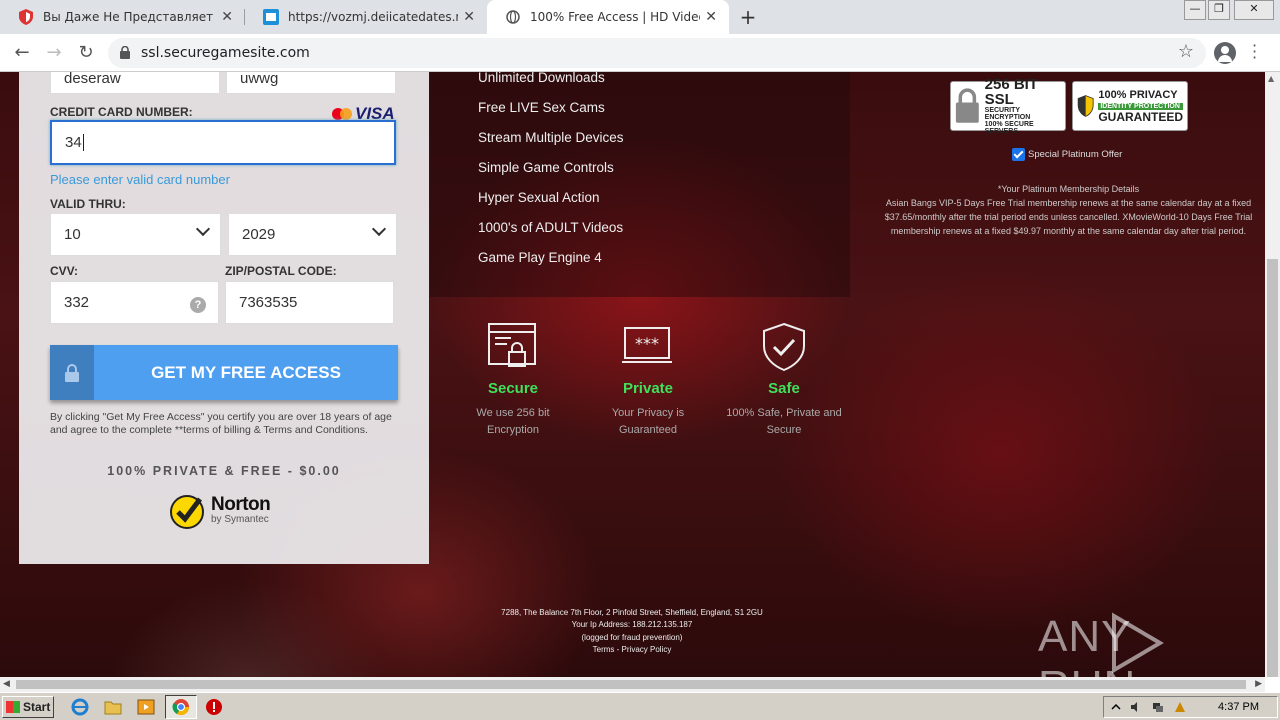 This screenshot has height=720, width=1280. What do you see at coordinates (1180, 707) in the screenshot?
I see `alert-icon` at bounding box center [1180, 707].